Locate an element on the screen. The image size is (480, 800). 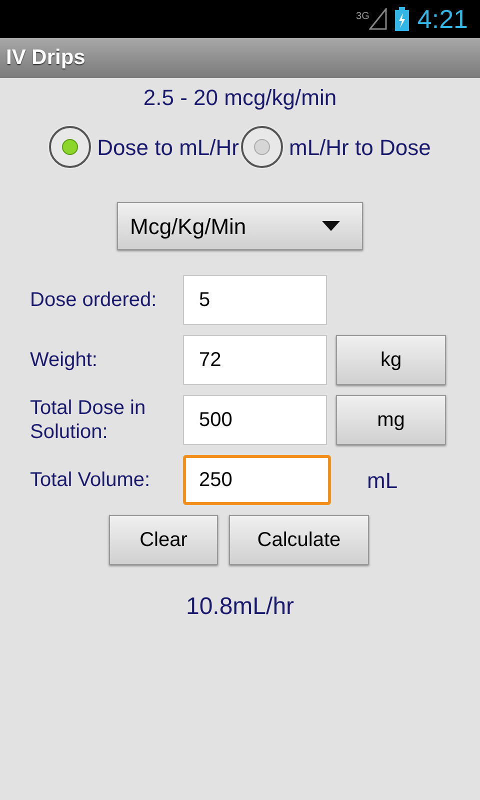
unit-button: kg is located at coordinates (391, 360).